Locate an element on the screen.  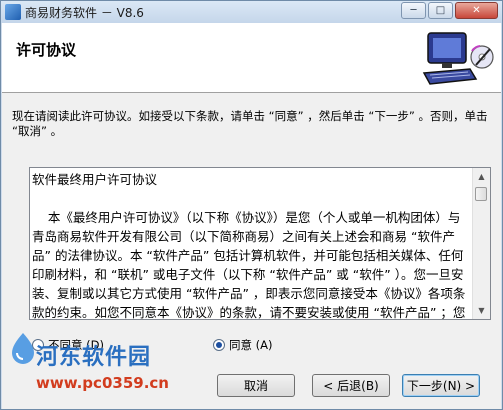
title-bar: 商易财务软件 － V8.6 ─ □ ✕ is located at coordinates (251, 12).